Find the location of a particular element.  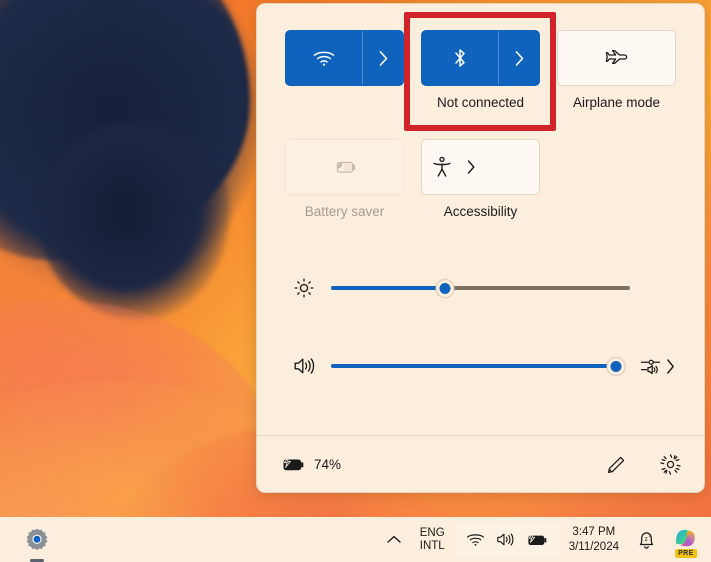

wifi-tile is located at coordinates (344, 58).